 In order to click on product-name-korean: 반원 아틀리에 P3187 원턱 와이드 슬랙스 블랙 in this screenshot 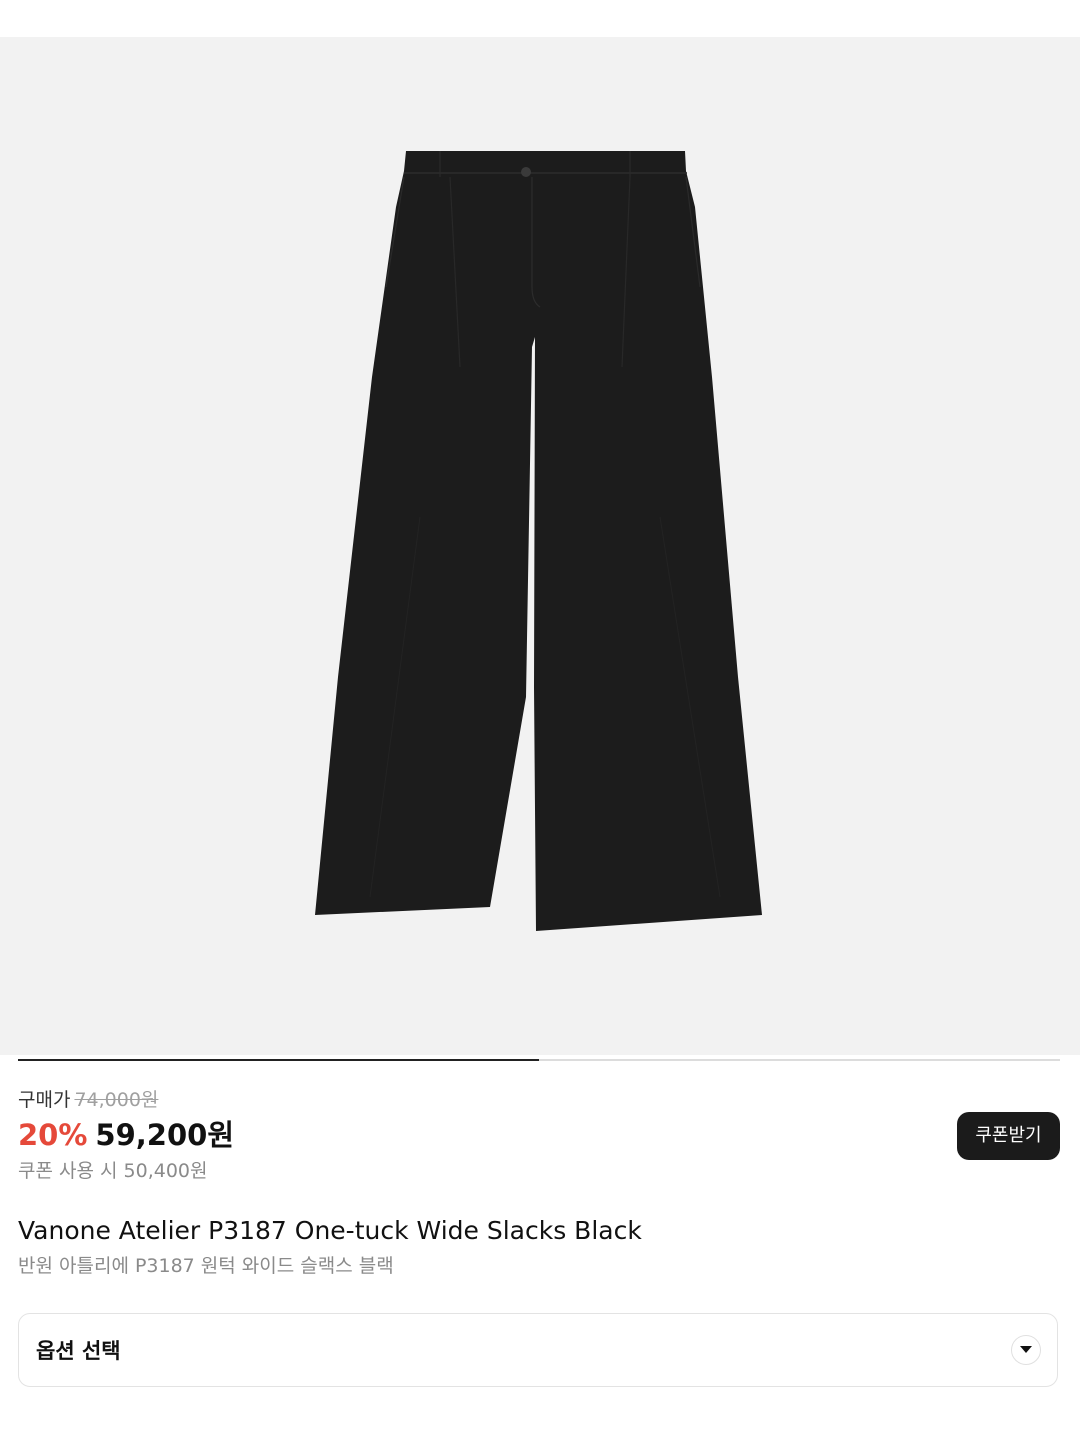, I will do `click(206, 1266)`.